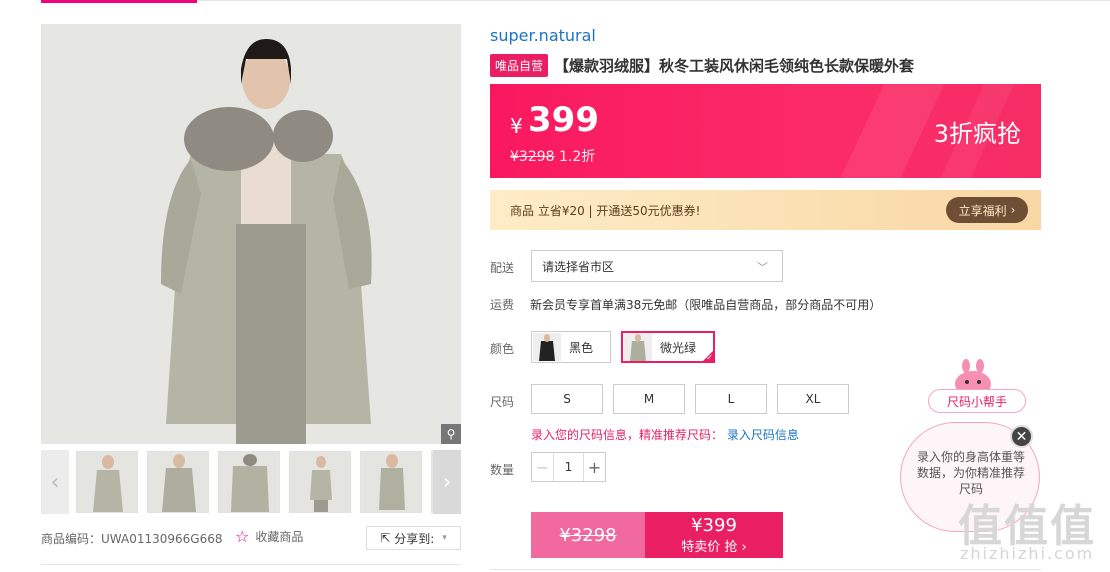  What do you see at coordinates (502, 349) in the screenshot?
I see `color-label: 颜色` at bounding box center [502, 349].